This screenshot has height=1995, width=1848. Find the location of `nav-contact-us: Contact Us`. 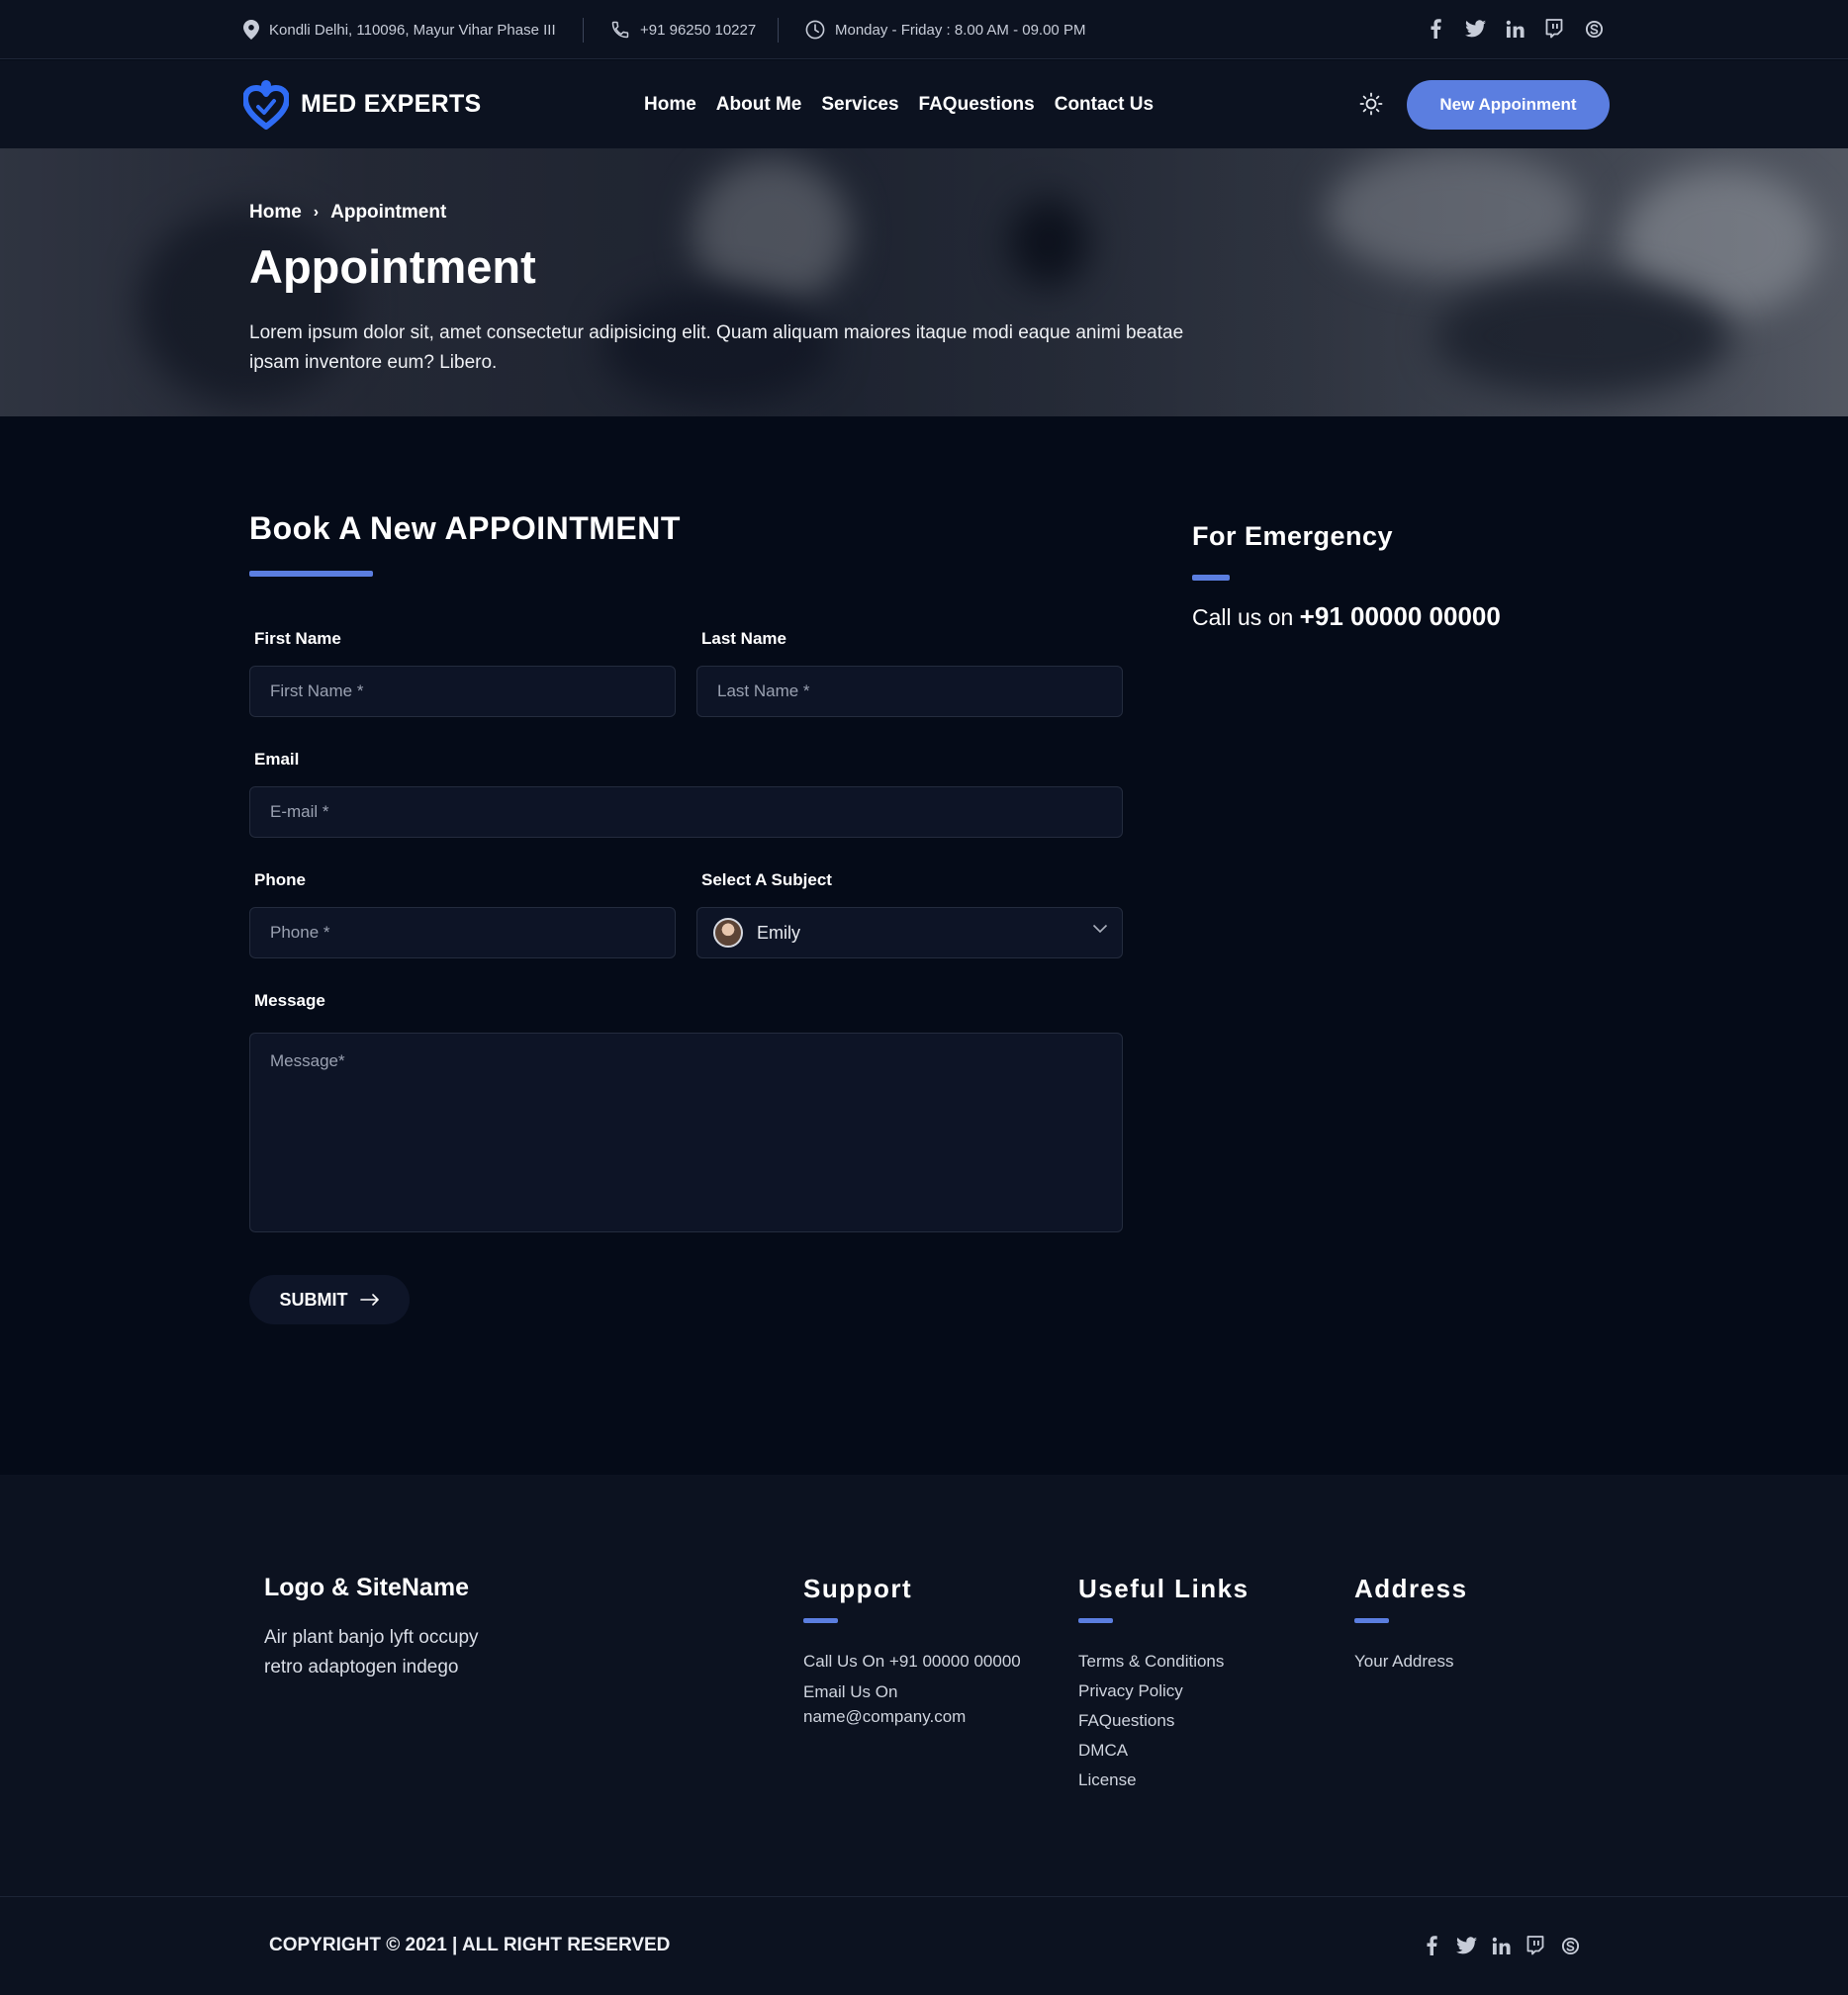

nav-contact-us: Contact Us is located at coordinates (1104, 105).